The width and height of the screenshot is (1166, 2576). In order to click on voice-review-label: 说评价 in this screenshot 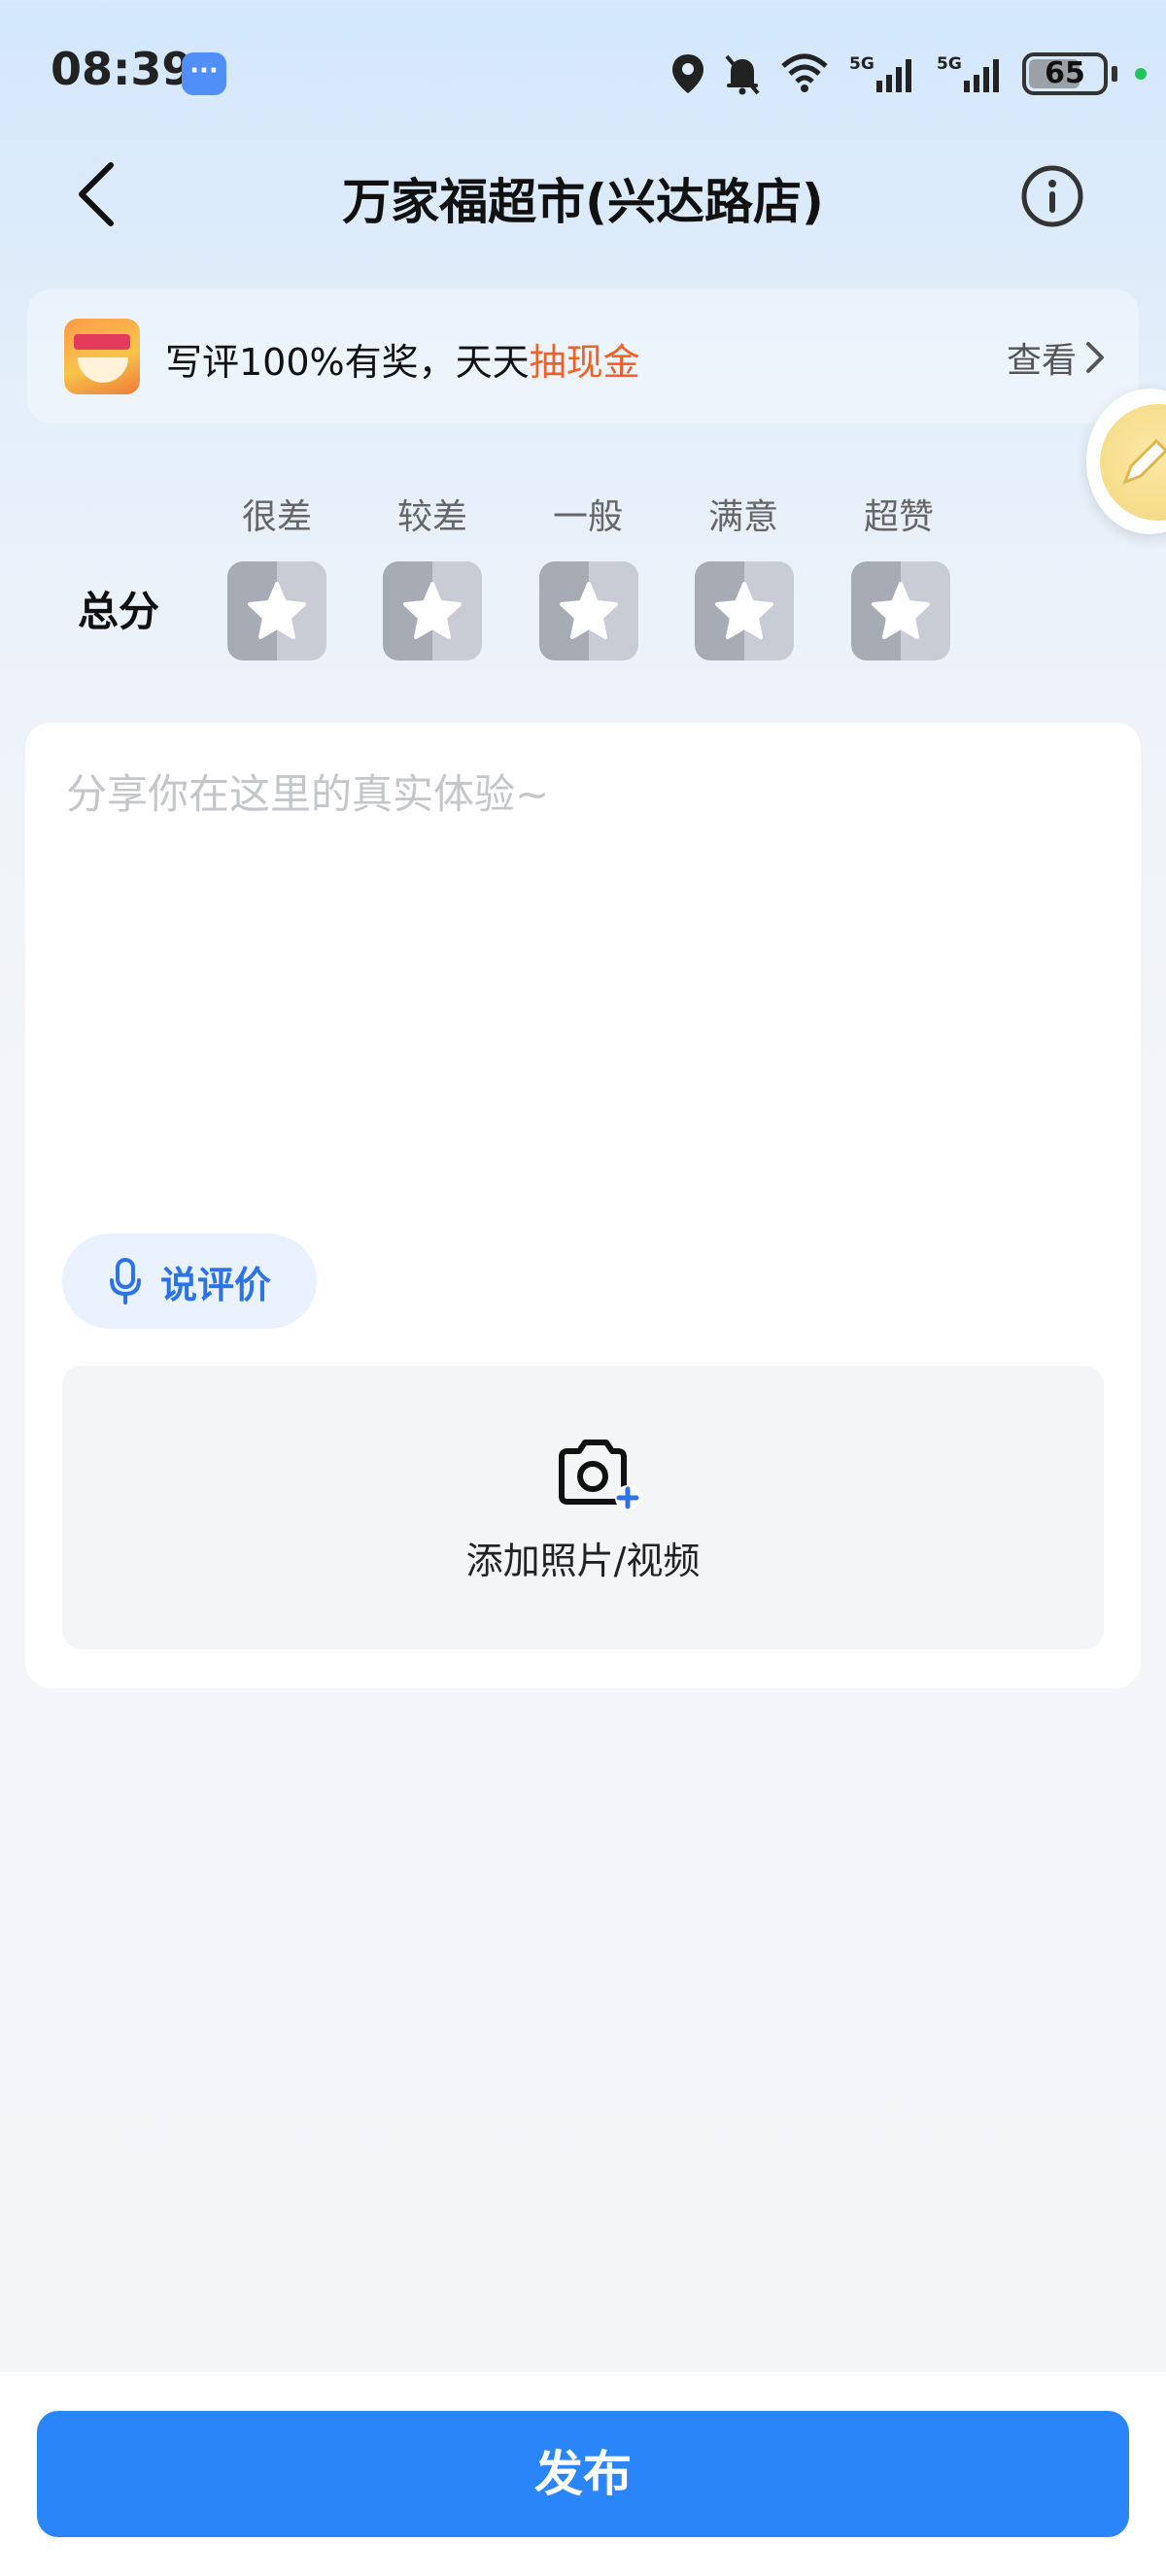, I will do `click(215, 1284)`.